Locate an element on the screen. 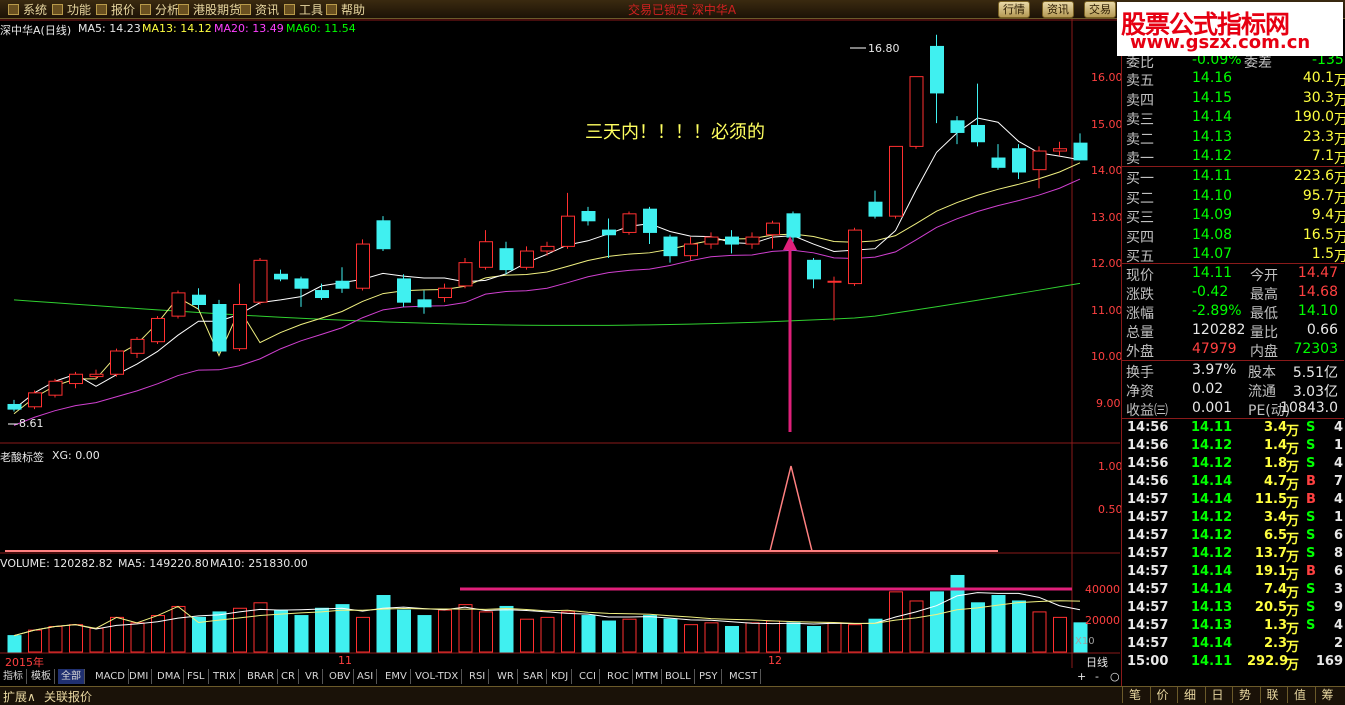 The width and height of the screenshot is (1345, 705). tab-news: 资讯 is located at coordinates (1058, 9).